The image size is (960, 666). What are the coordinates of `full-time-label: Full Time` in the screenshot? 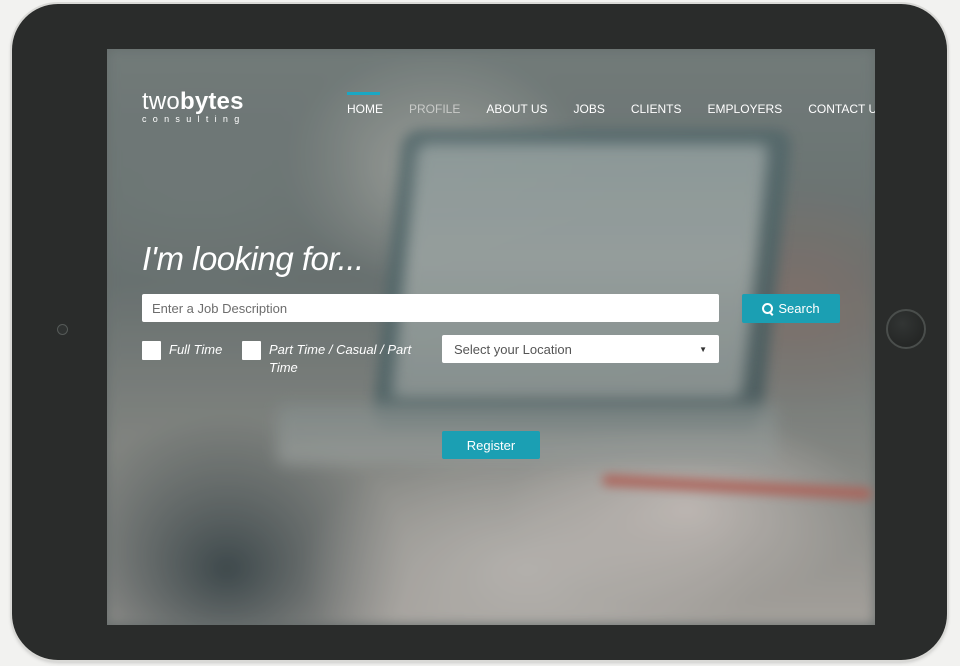 It's located at (196, 349).